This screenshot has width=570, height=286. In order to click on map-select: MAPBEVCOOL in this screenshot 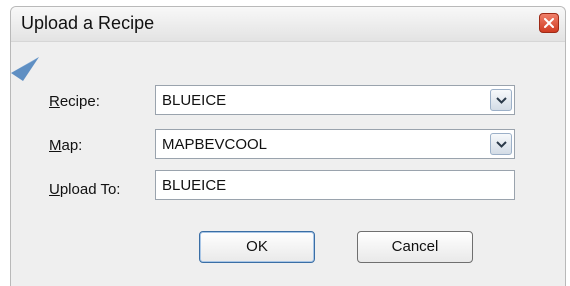, I will do `click(335, 144)`.